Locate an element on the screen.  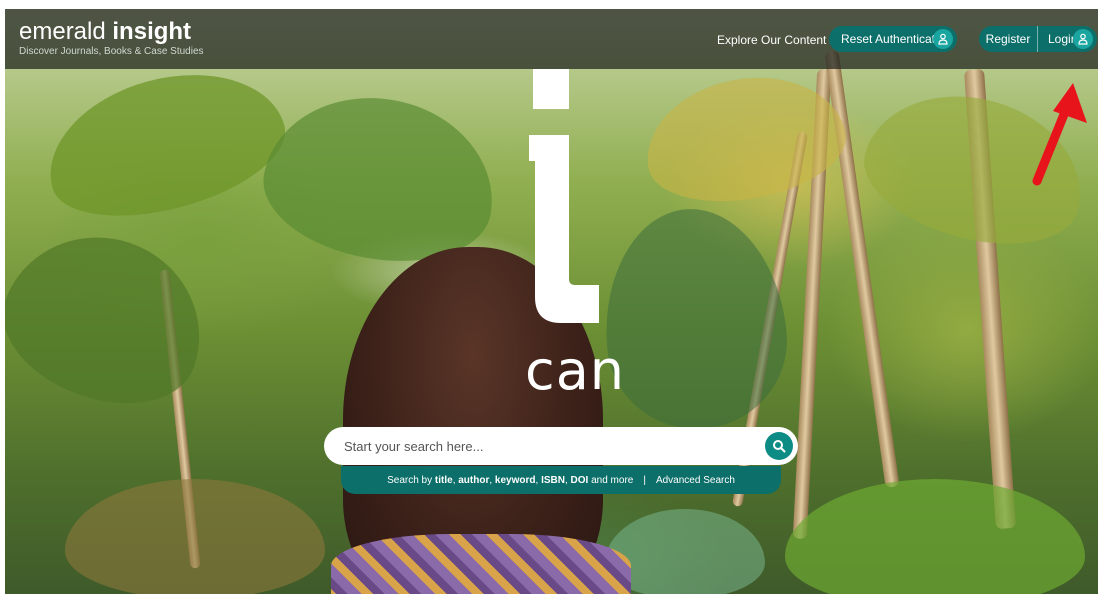
hint-suffix: and more is located at coordinates (611, 480).